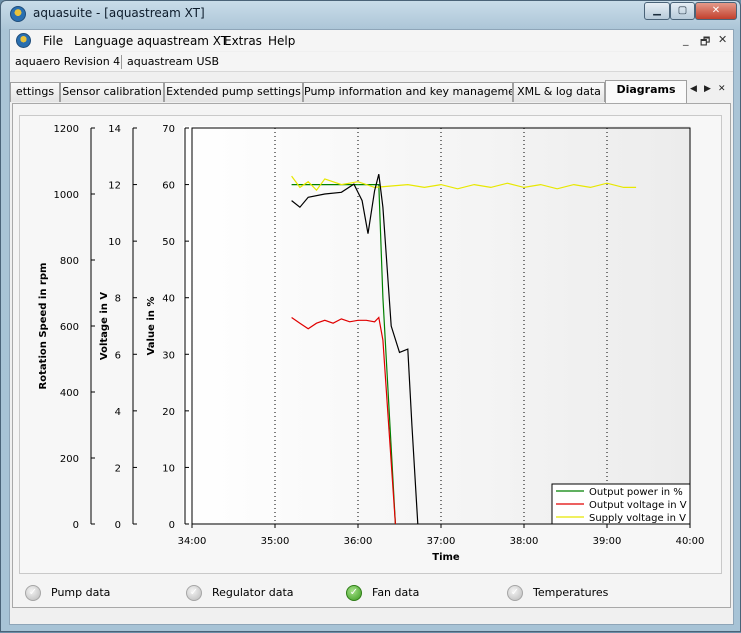  I want to click on y-tick-label: 1200, so click(66, 129).